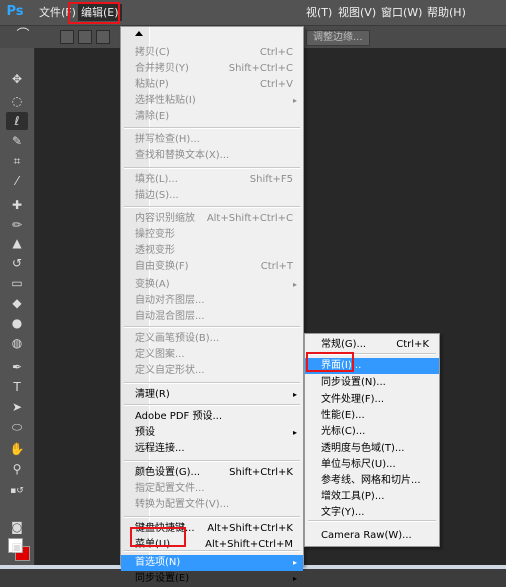 The width and height of the screenshot is (506, 587). Describe the element at coordinates (17, 449) in the screenshot. I see `hand-tool-icon: ✋` at that location.